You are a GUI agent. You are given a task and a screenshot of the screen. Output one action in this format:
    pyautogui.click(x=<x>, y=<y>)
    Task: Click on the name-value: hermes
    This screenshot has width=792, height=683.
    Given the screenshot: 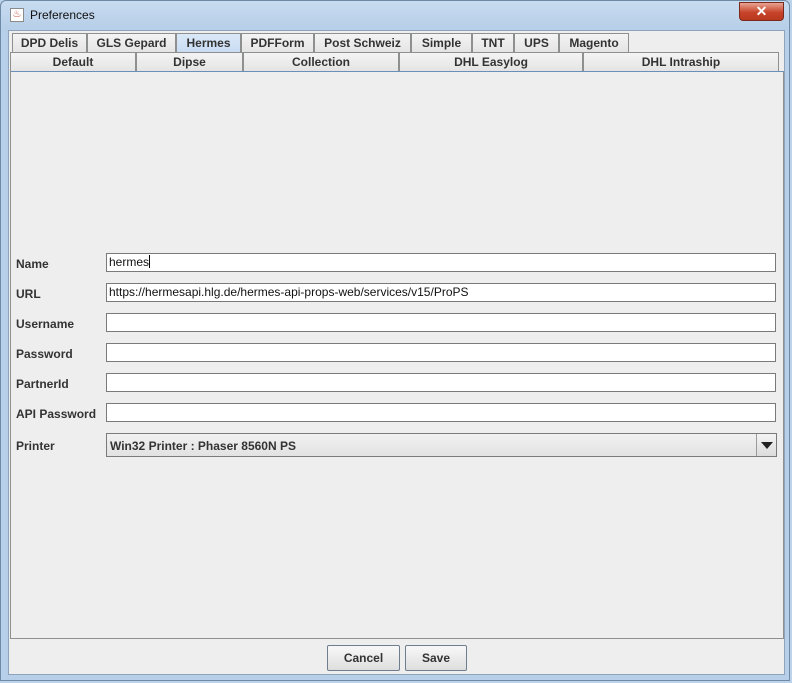 What is the action you would take?
    pyautogui.click(x=129, y=262)
    